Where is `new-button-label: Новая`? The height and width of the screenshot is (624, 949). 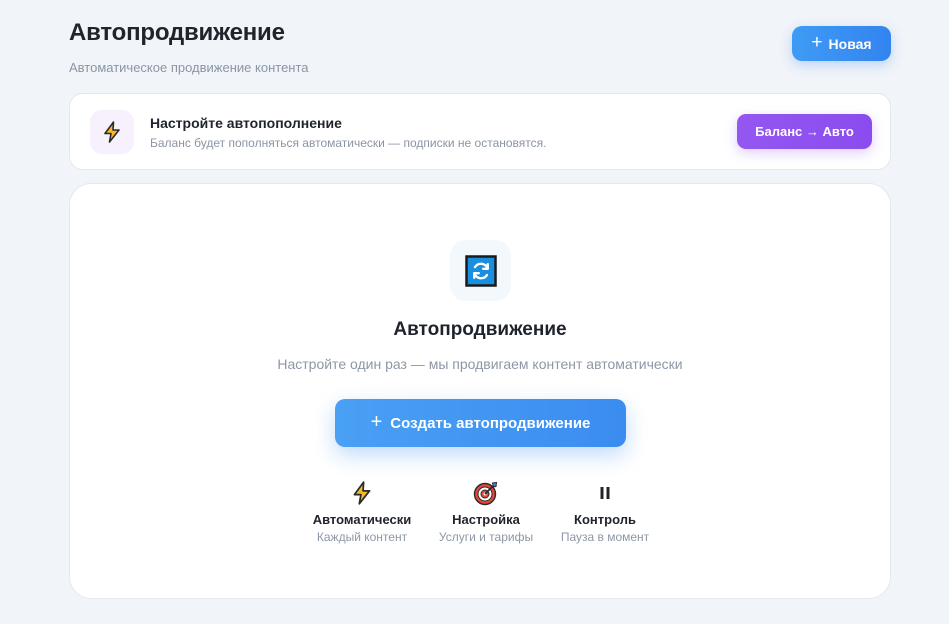
new-button-label: Новая is located at coordinates (850, 43).